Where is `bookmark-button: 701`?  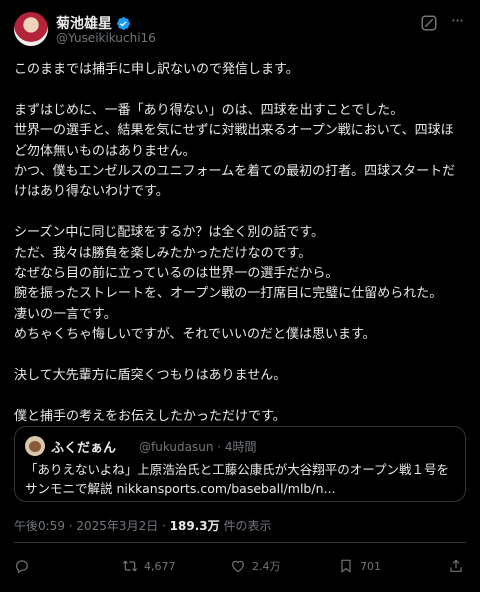 bookmark-button: 701 is located at coordinates (359, 566).